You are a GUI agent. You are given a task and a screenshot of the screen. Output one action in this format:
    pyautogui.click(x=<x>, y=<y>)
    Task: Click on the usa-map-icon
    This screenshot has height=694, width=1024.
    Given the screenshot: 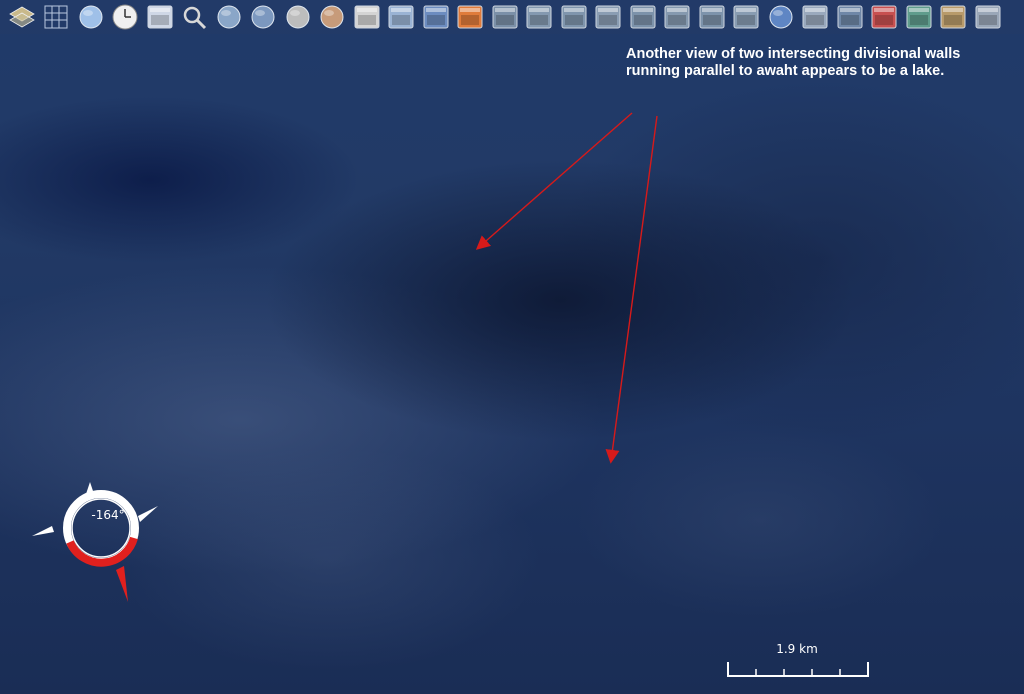 What is the action you would take?
    pyautogui.click(x=953, y=17)
    